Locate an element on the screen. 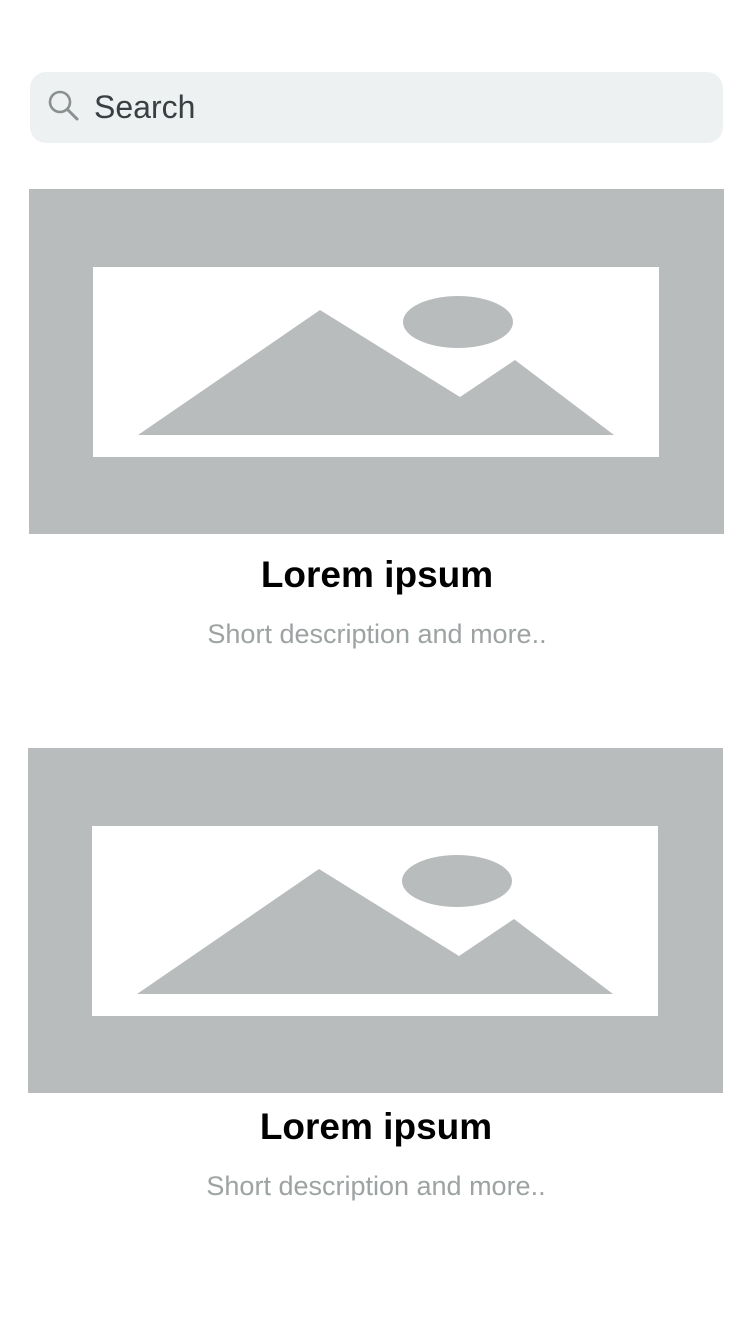 The height and width of the screenshot is (1334, 750). search-input is located at coordinates (394, 107).